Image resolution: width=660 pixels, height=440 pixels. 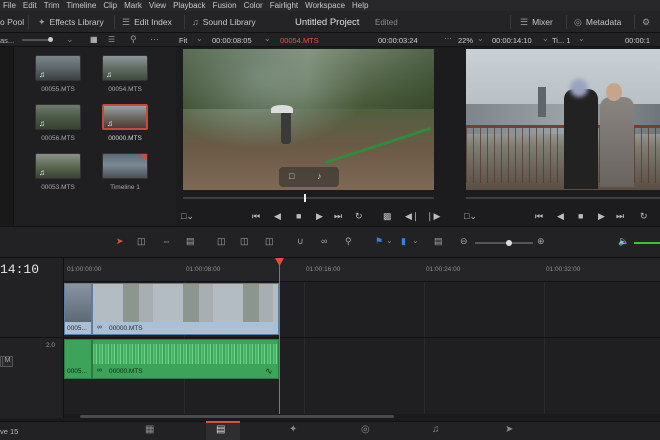 I want to click on deliver-page-icon: ➤, so click(x=509, y=429).